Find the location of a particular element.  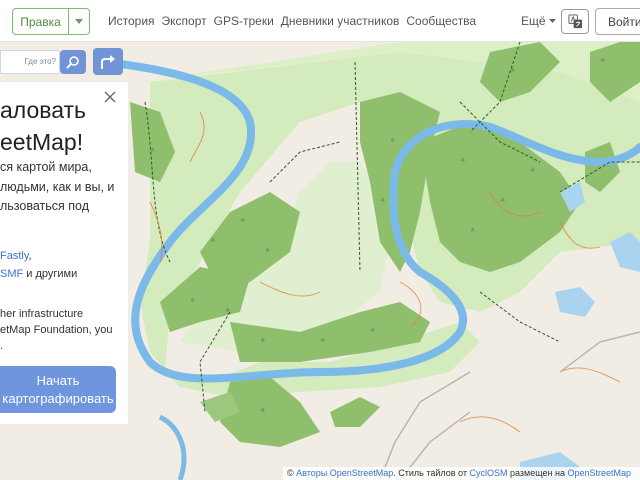

osmf-link: SMF is located at coordinates (11, 274).